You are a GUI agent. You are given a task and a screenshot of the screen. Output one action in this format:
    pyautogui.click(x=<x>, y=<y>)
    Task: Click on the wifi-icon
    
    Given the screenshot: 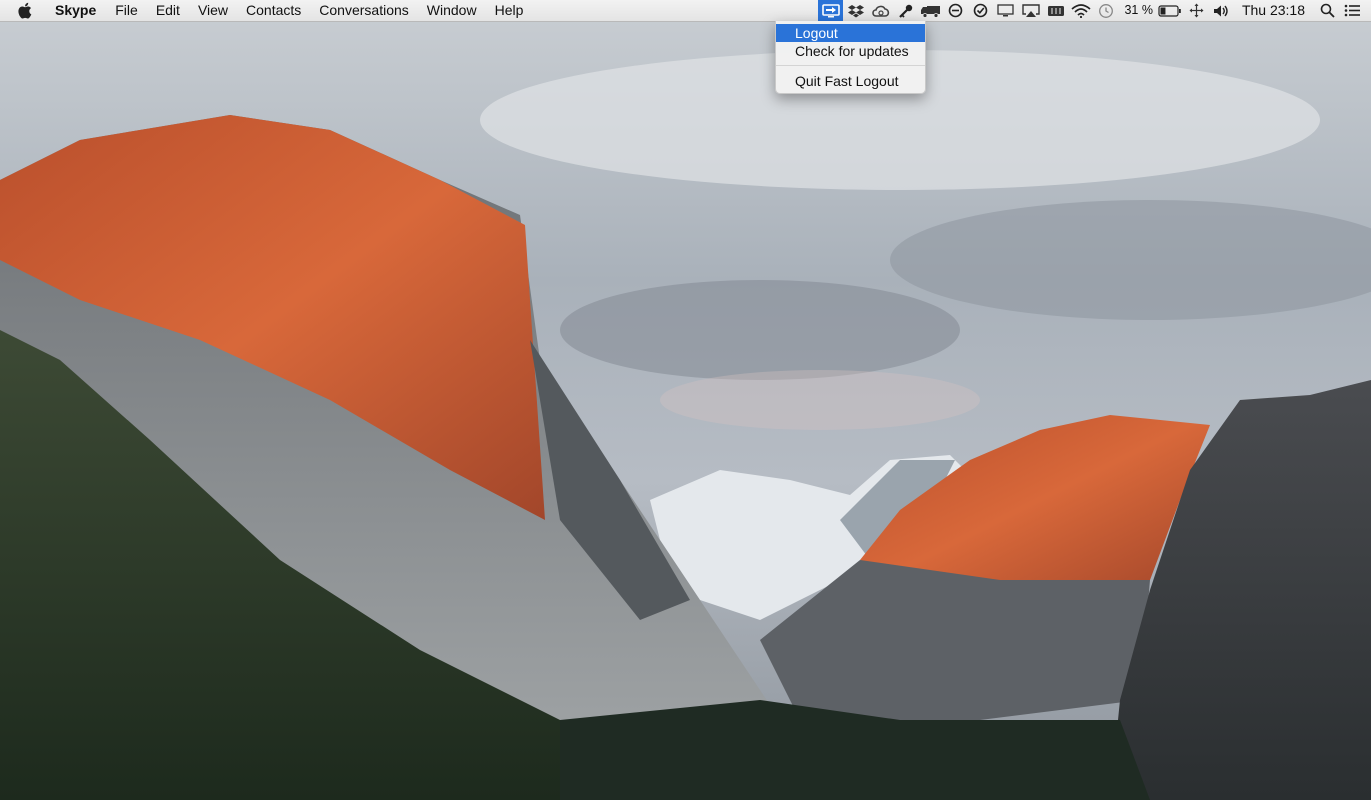 What is the action you would take?
    pyautogui.click(x=1080, y=10)
    